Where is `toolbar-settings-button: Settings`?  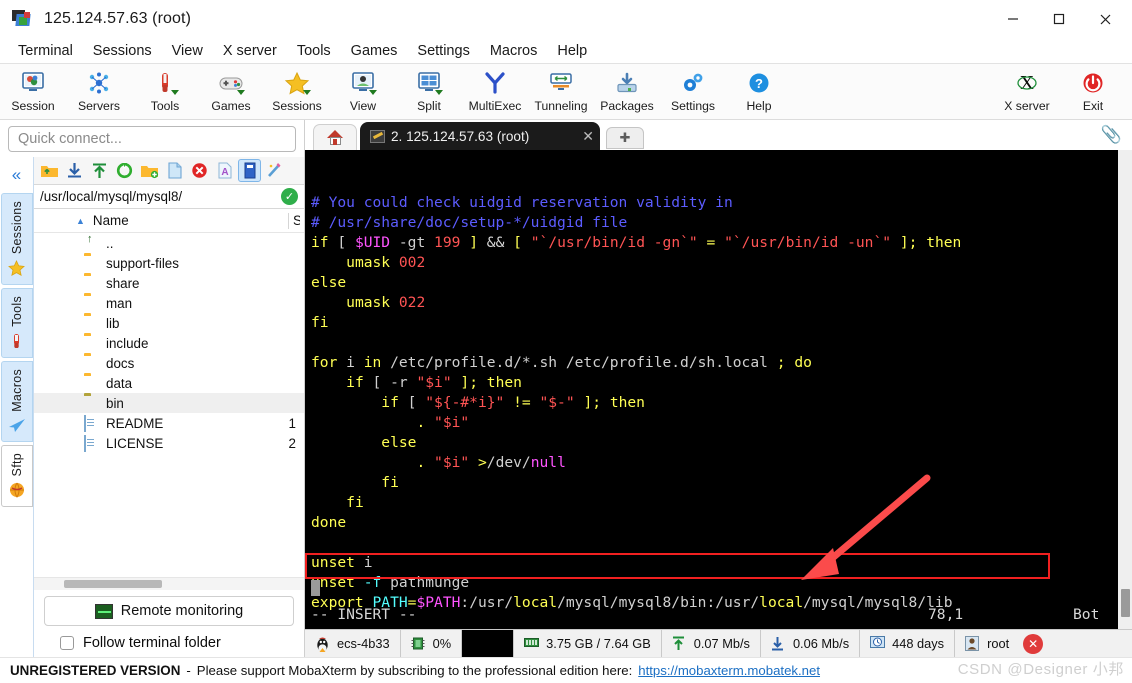
toolbar-settings-button: Settings is located at coordinates (693, 90).